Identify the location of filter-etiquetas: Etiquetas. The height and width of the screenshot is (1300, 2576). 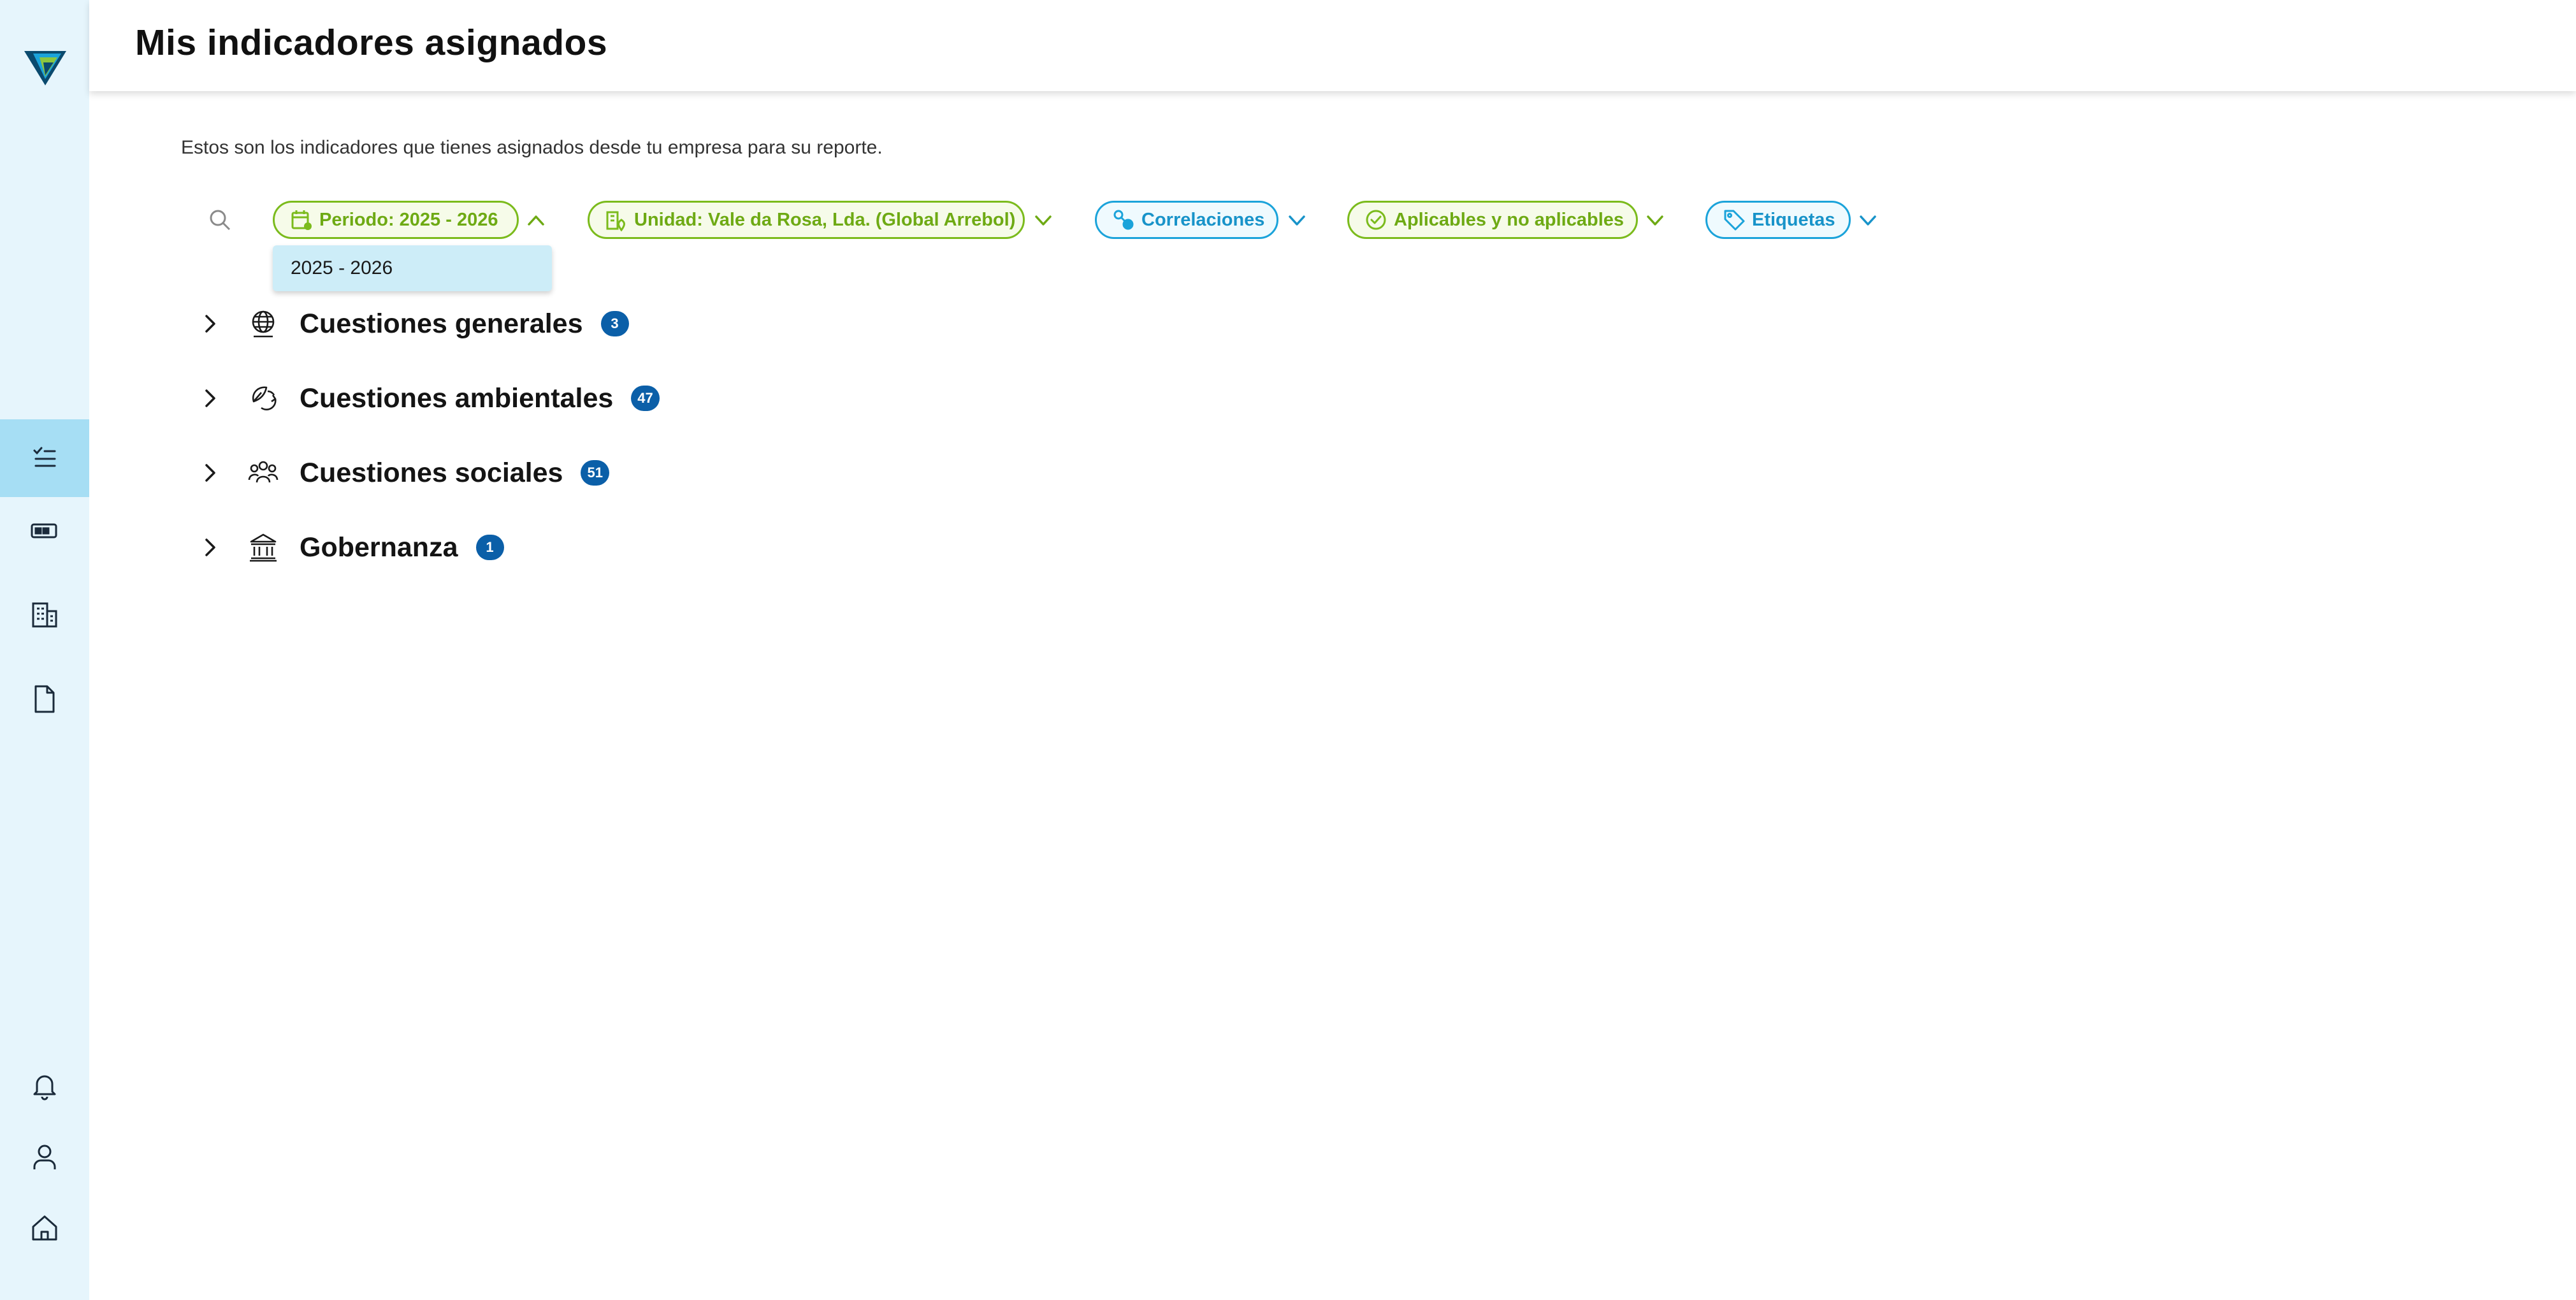
(1778, 220).